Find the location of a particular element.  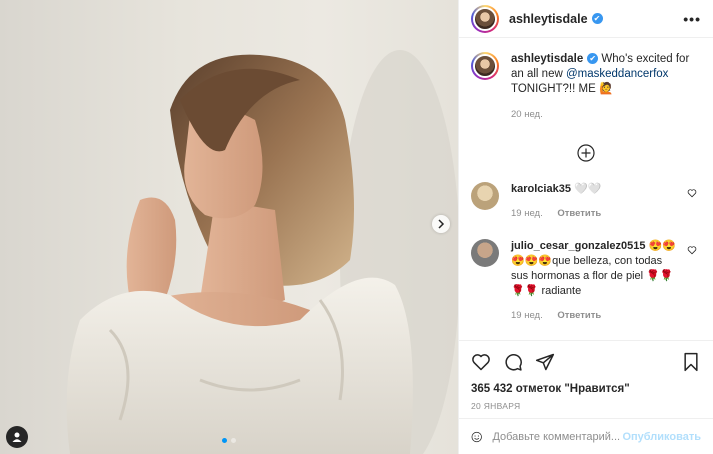

add-comment-bar: Опубликовать is located at coordinates (586, 436).